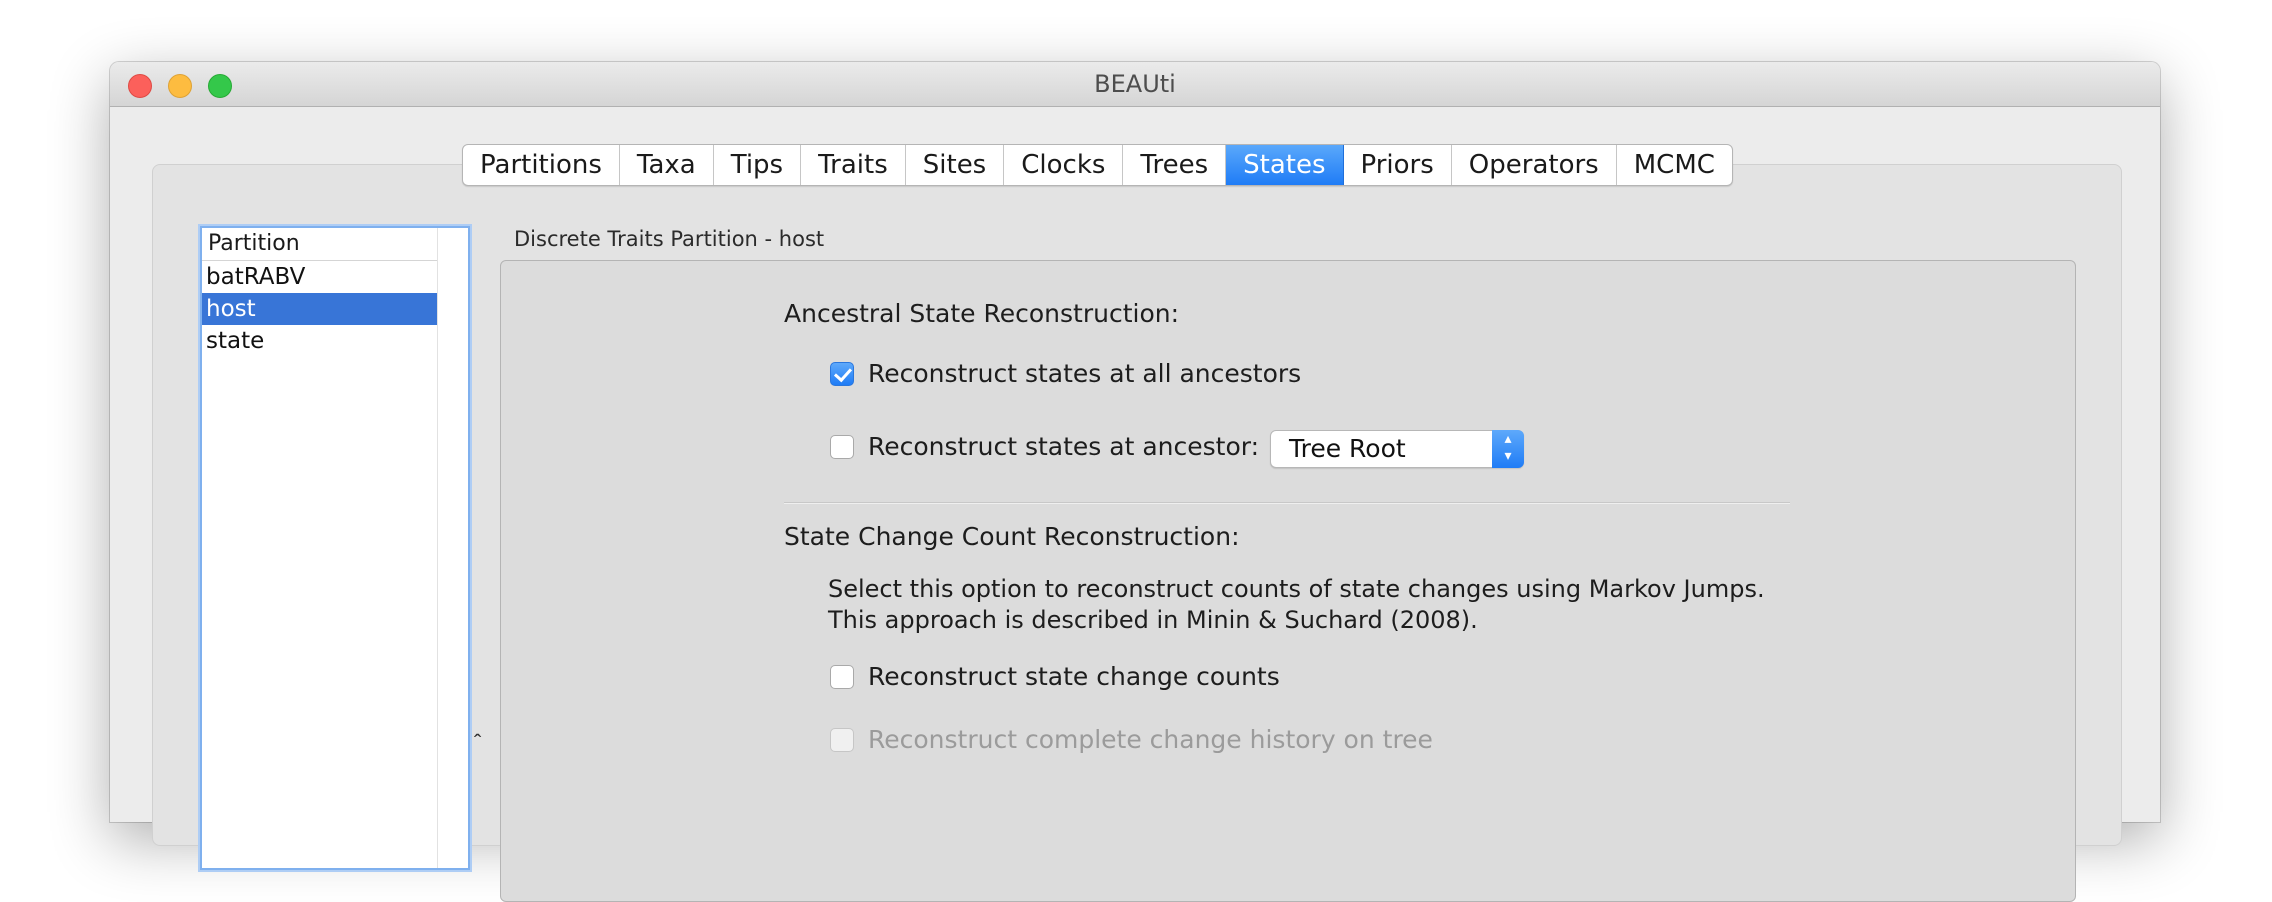 The image size is (2272, 902). Describe the element at coordinates (320, 244) in the screenshot. I see `partition-list-header: Partition` at that location.